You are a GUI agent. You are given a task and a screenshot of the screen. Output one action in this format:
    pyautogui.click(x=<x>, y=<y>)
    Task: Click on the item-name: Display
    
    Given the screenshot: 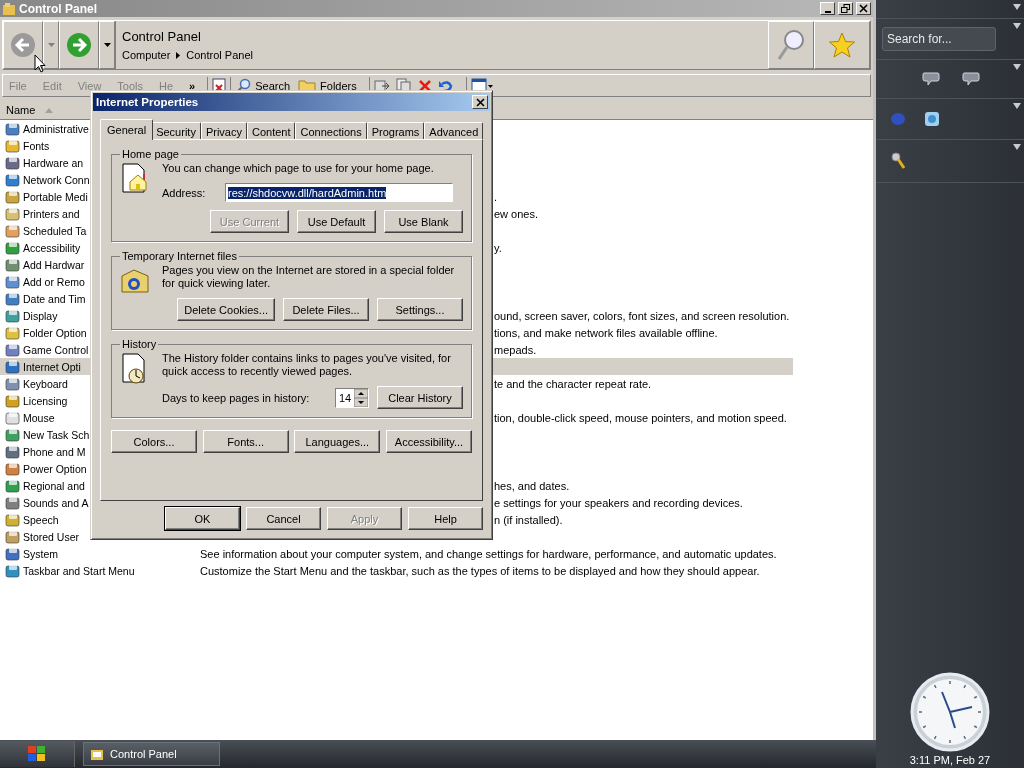 What is the action you would take?
    pyautogui.click(x=40, y=315)
    